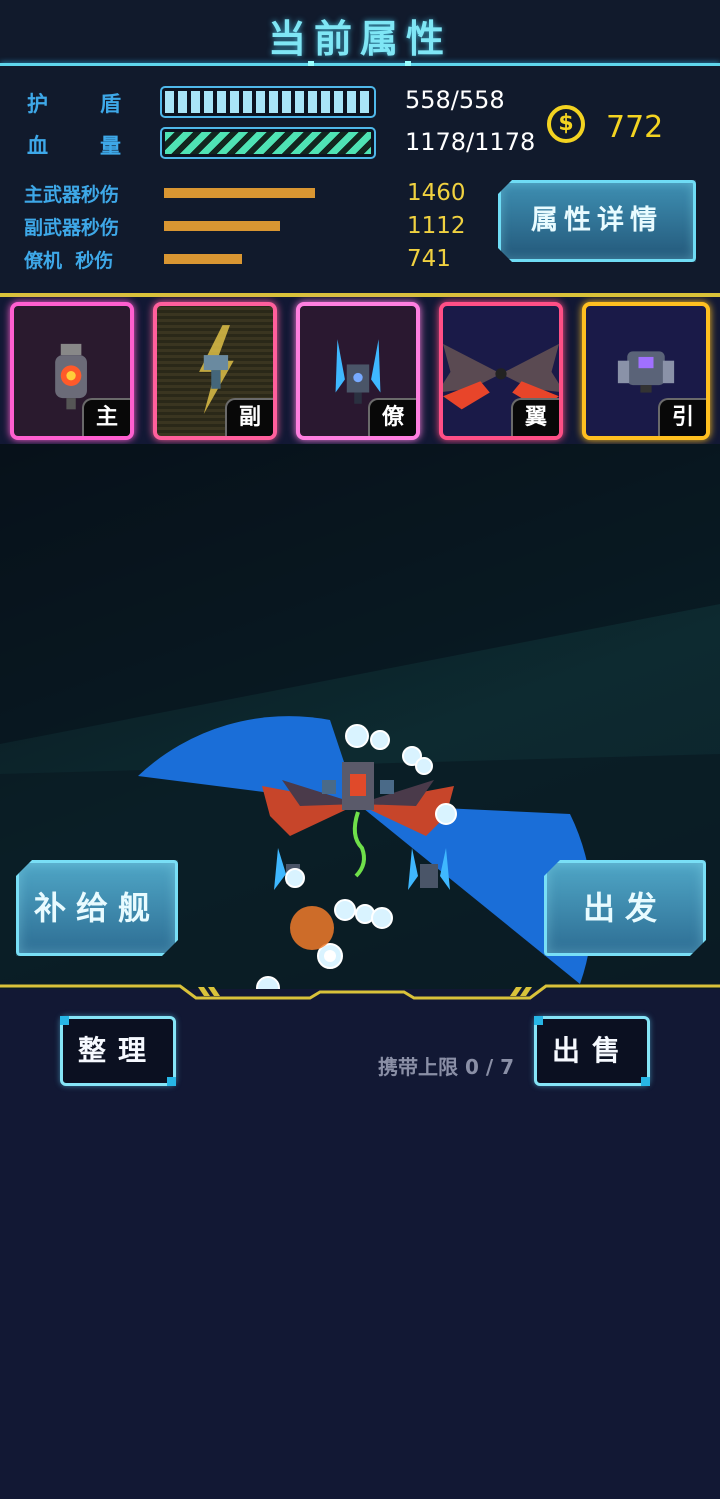  I want to click on equip-slot-sub-weapon: 副, so click(215, 371).